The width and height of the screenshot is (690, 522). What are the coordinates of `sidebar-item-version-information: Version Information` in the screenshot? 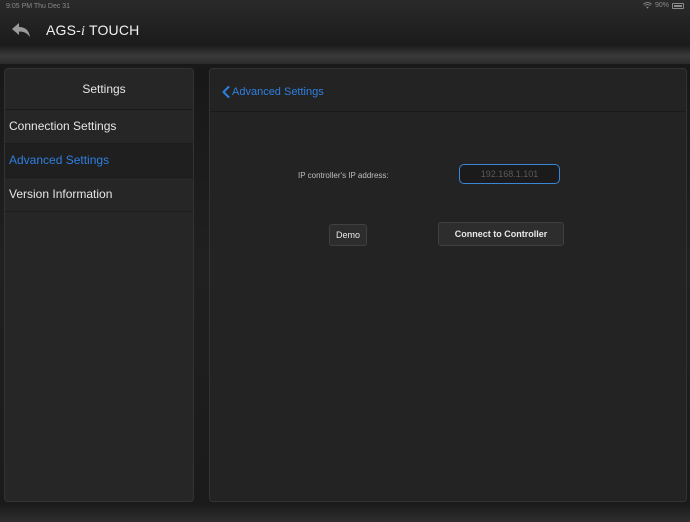 It's located at (99, 195).